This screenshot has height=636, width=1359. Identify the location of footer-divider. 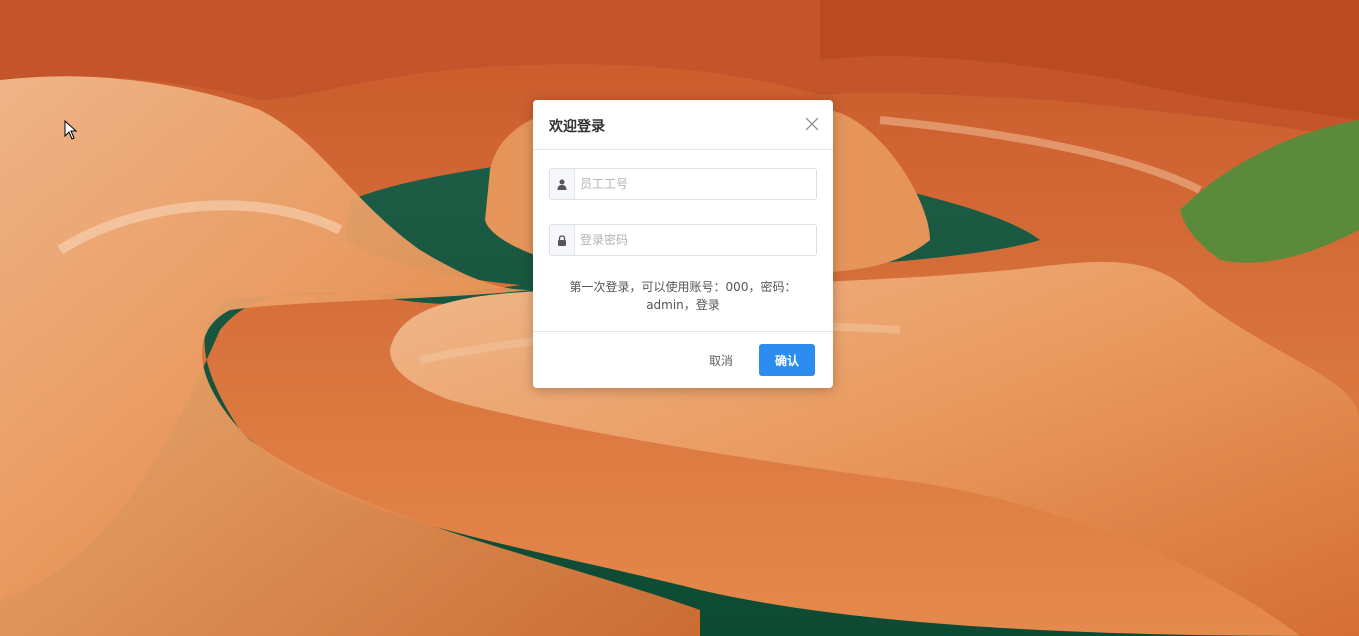
(683, 331).